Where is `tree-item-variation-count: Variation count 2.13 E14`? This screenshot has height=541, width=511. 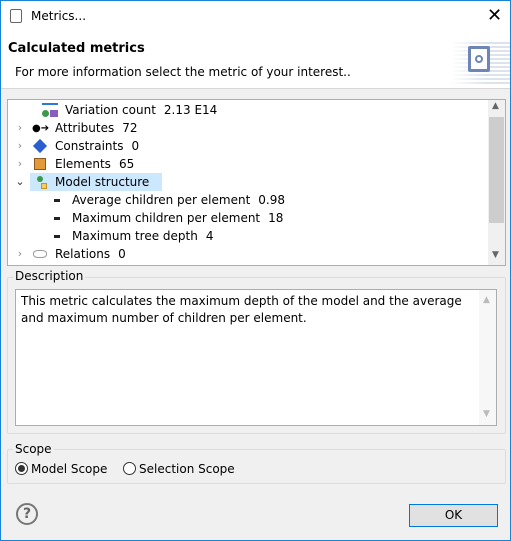
tree-item-variation-count: Variation count 2.13 E14 is located at coordinates (117, 110).